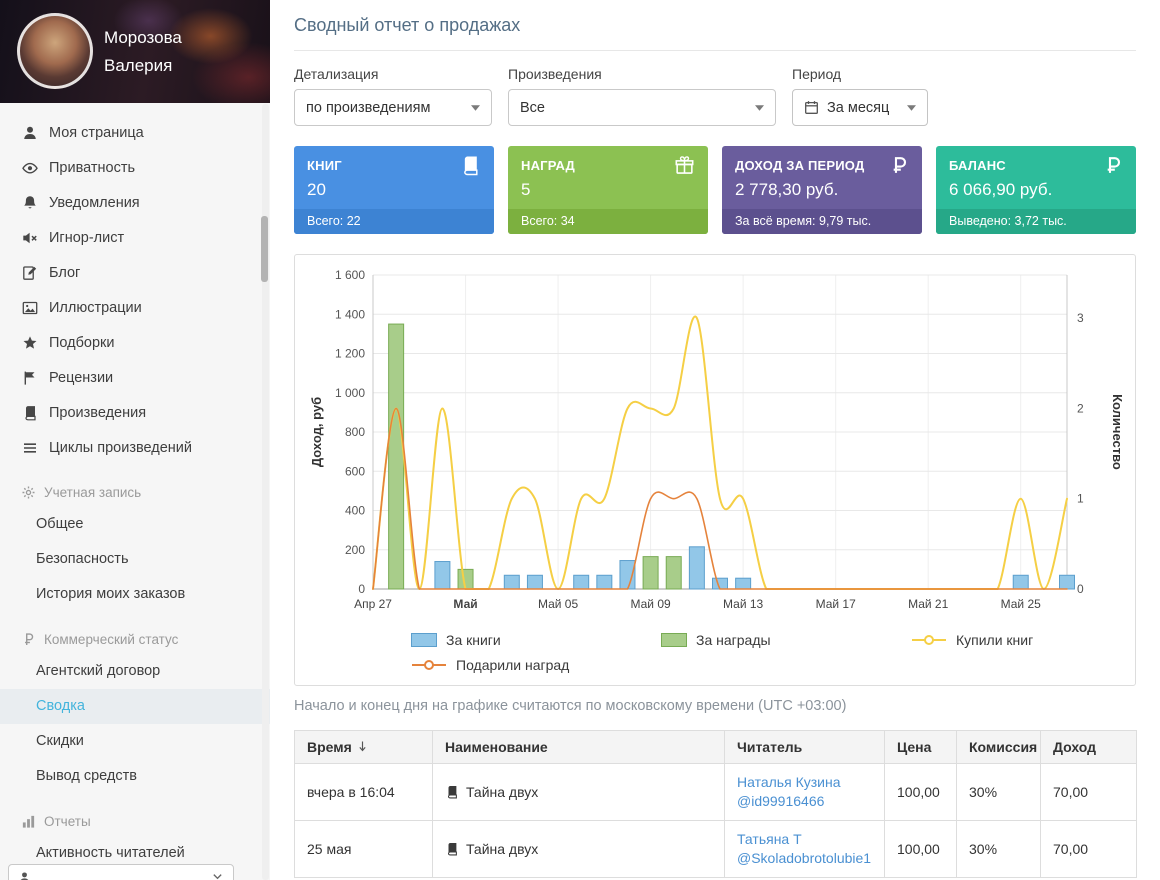  Describe the element at coordinates (217, 875) in the screenshot. I see `chevron-down-icon` at that location.